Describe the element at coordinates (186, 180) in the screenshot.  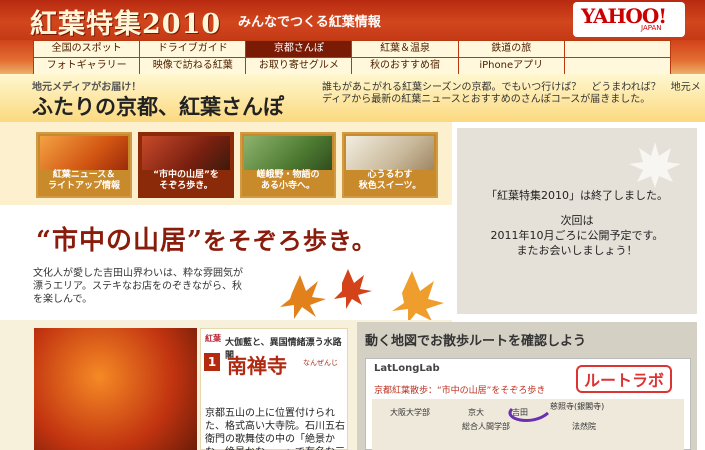
I see `card-shichu-label: “市中の山居”を そぞろ歩き。` at that location.